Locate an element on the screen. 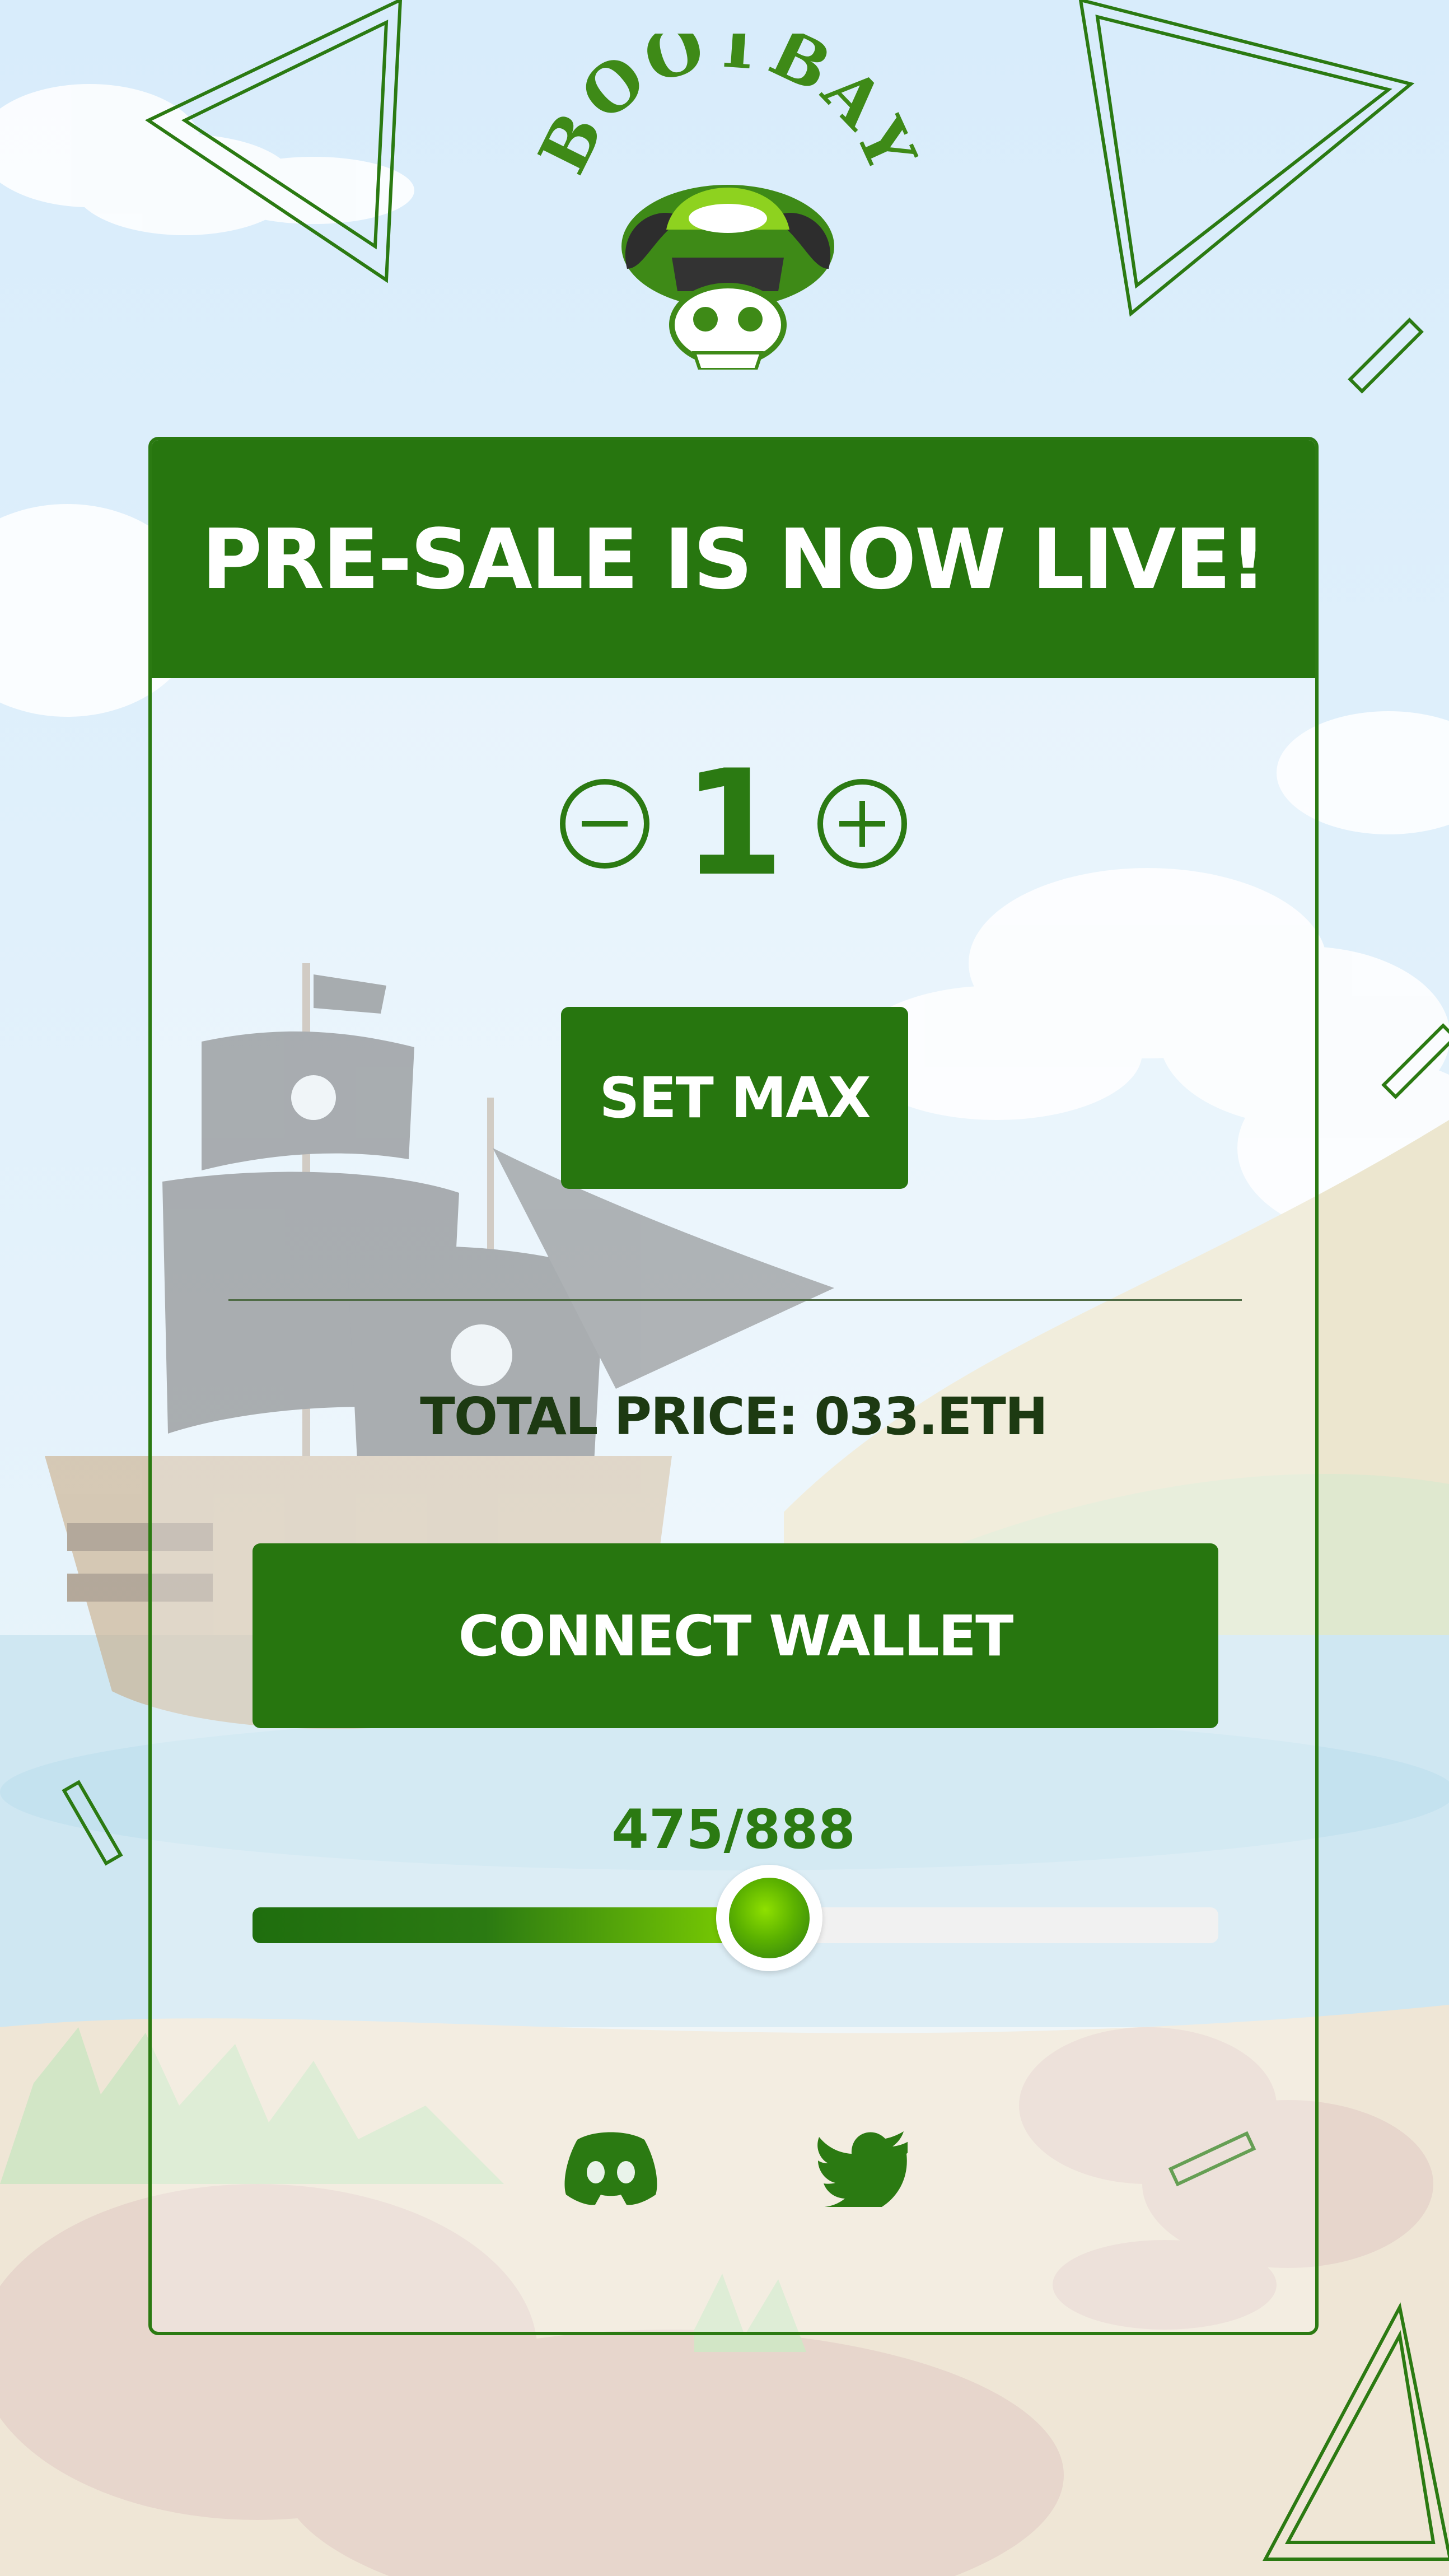 This screenshot has width=1449, height=2576. decrement-button is located at coordinates (604, 824).